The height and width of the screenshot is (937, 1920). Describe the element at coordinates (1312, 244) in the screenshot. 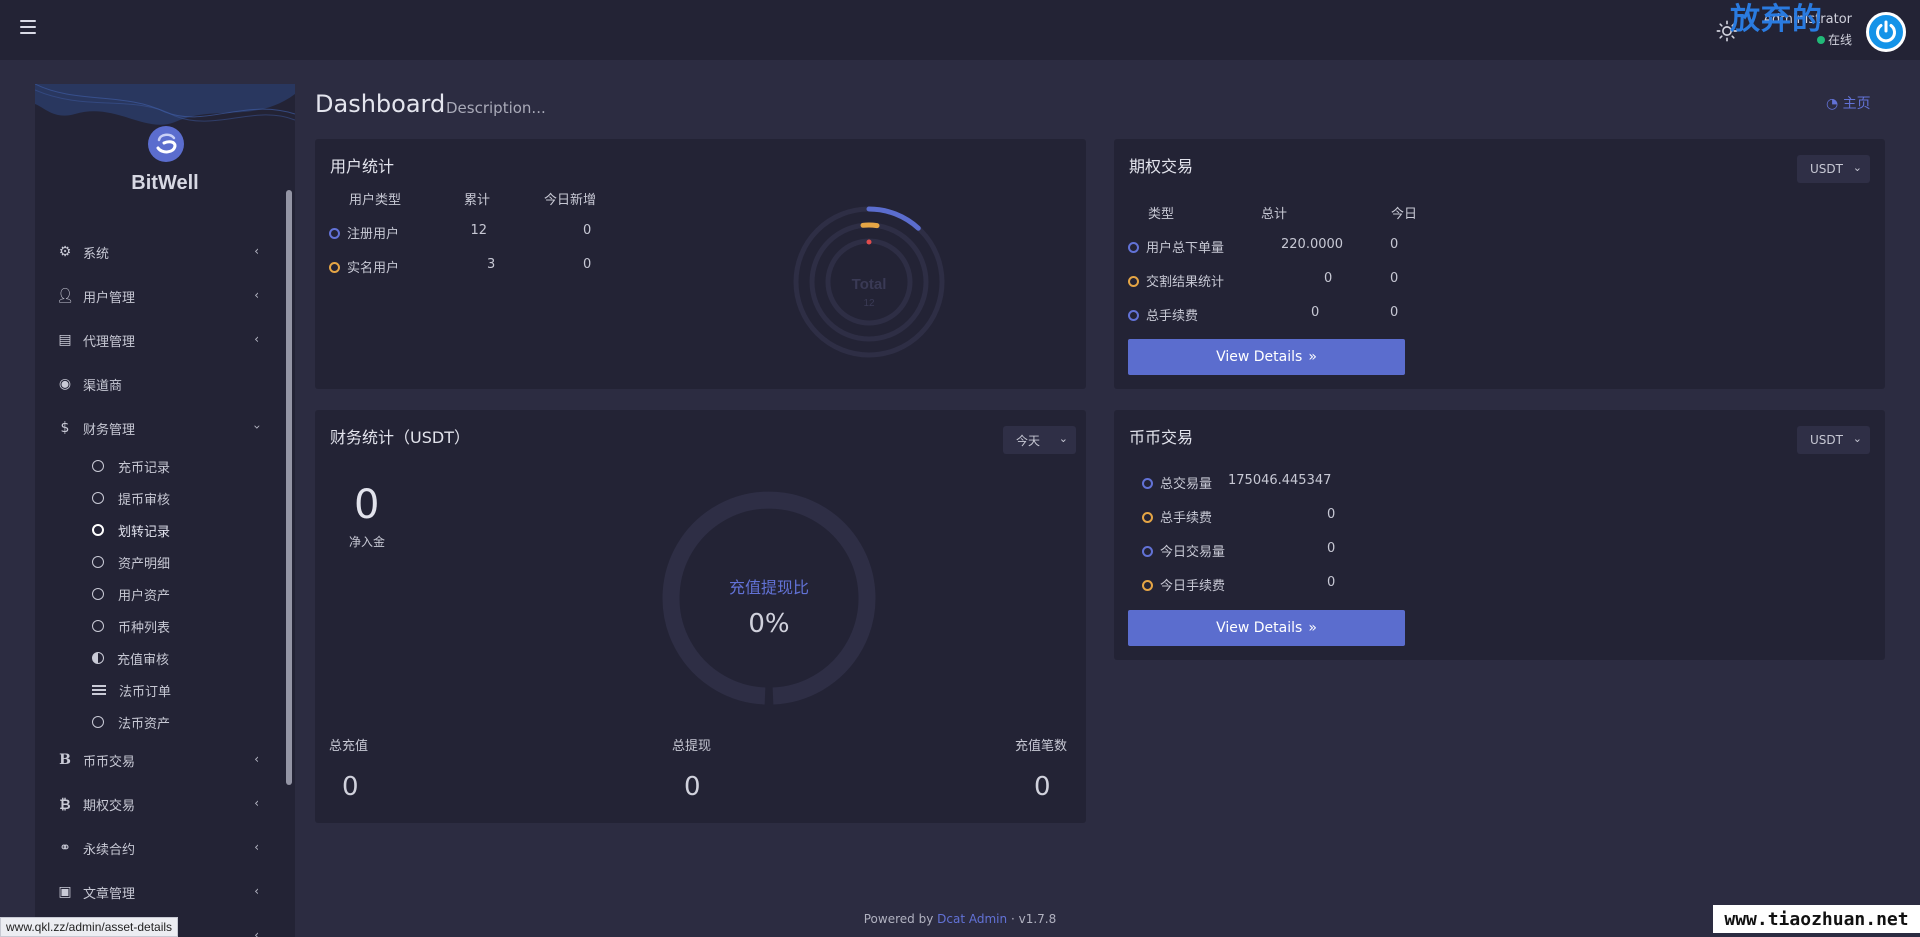

I see `row-total: 220.0000` at that location.